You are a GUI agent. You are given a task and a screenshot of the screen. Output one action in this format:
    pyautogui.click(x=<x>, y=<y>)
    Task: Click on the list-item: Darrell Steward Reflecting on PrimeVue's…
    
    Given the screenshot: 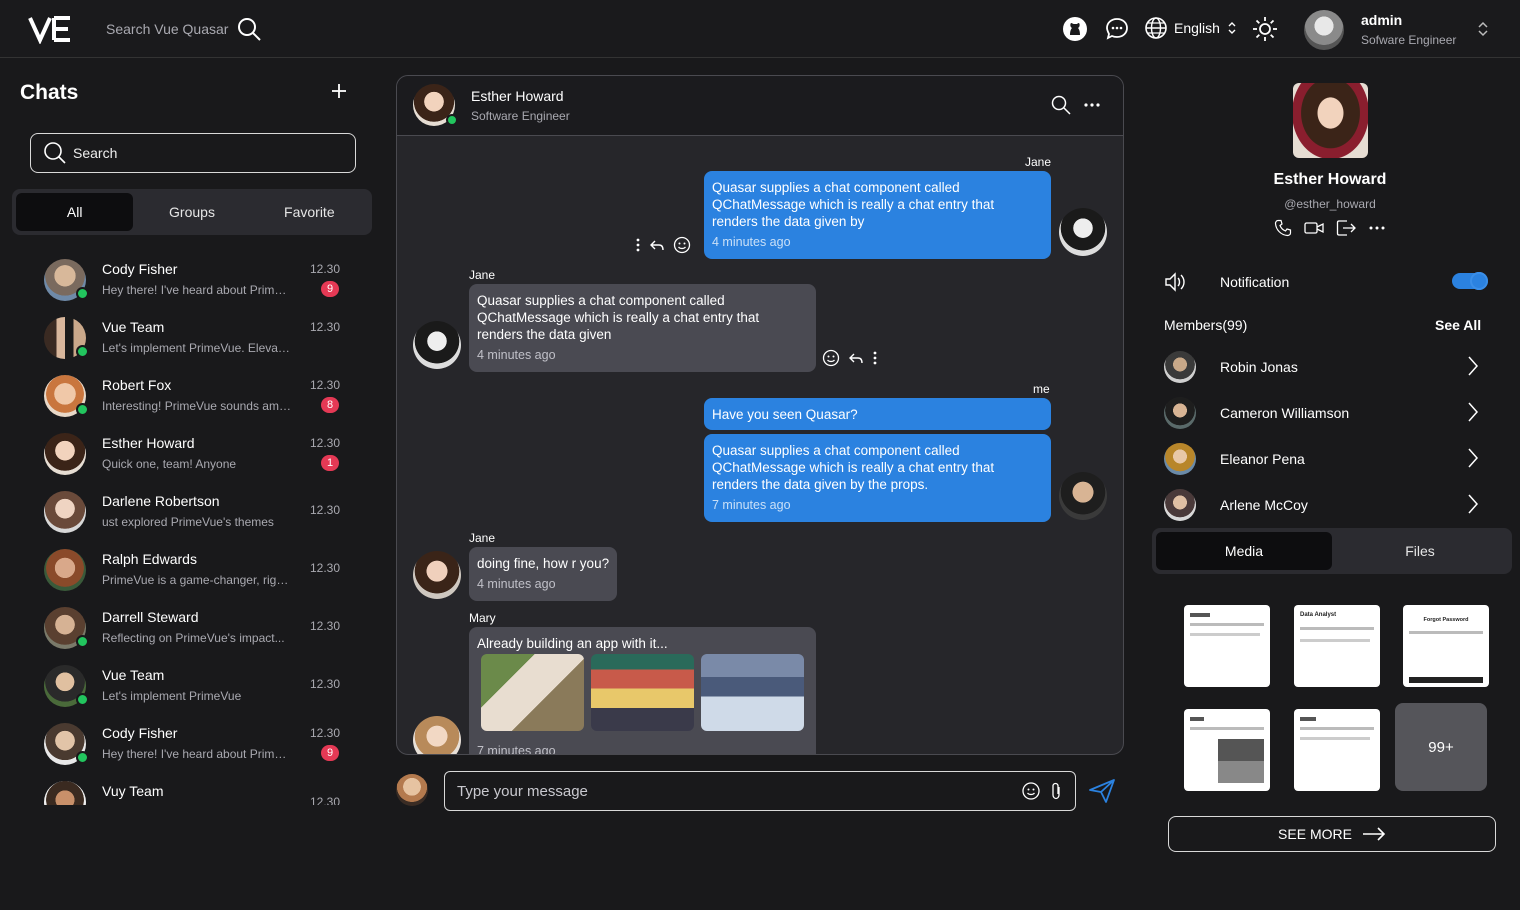 What is the action you would take?
    pyautogui.click(x=192, y=626)
    